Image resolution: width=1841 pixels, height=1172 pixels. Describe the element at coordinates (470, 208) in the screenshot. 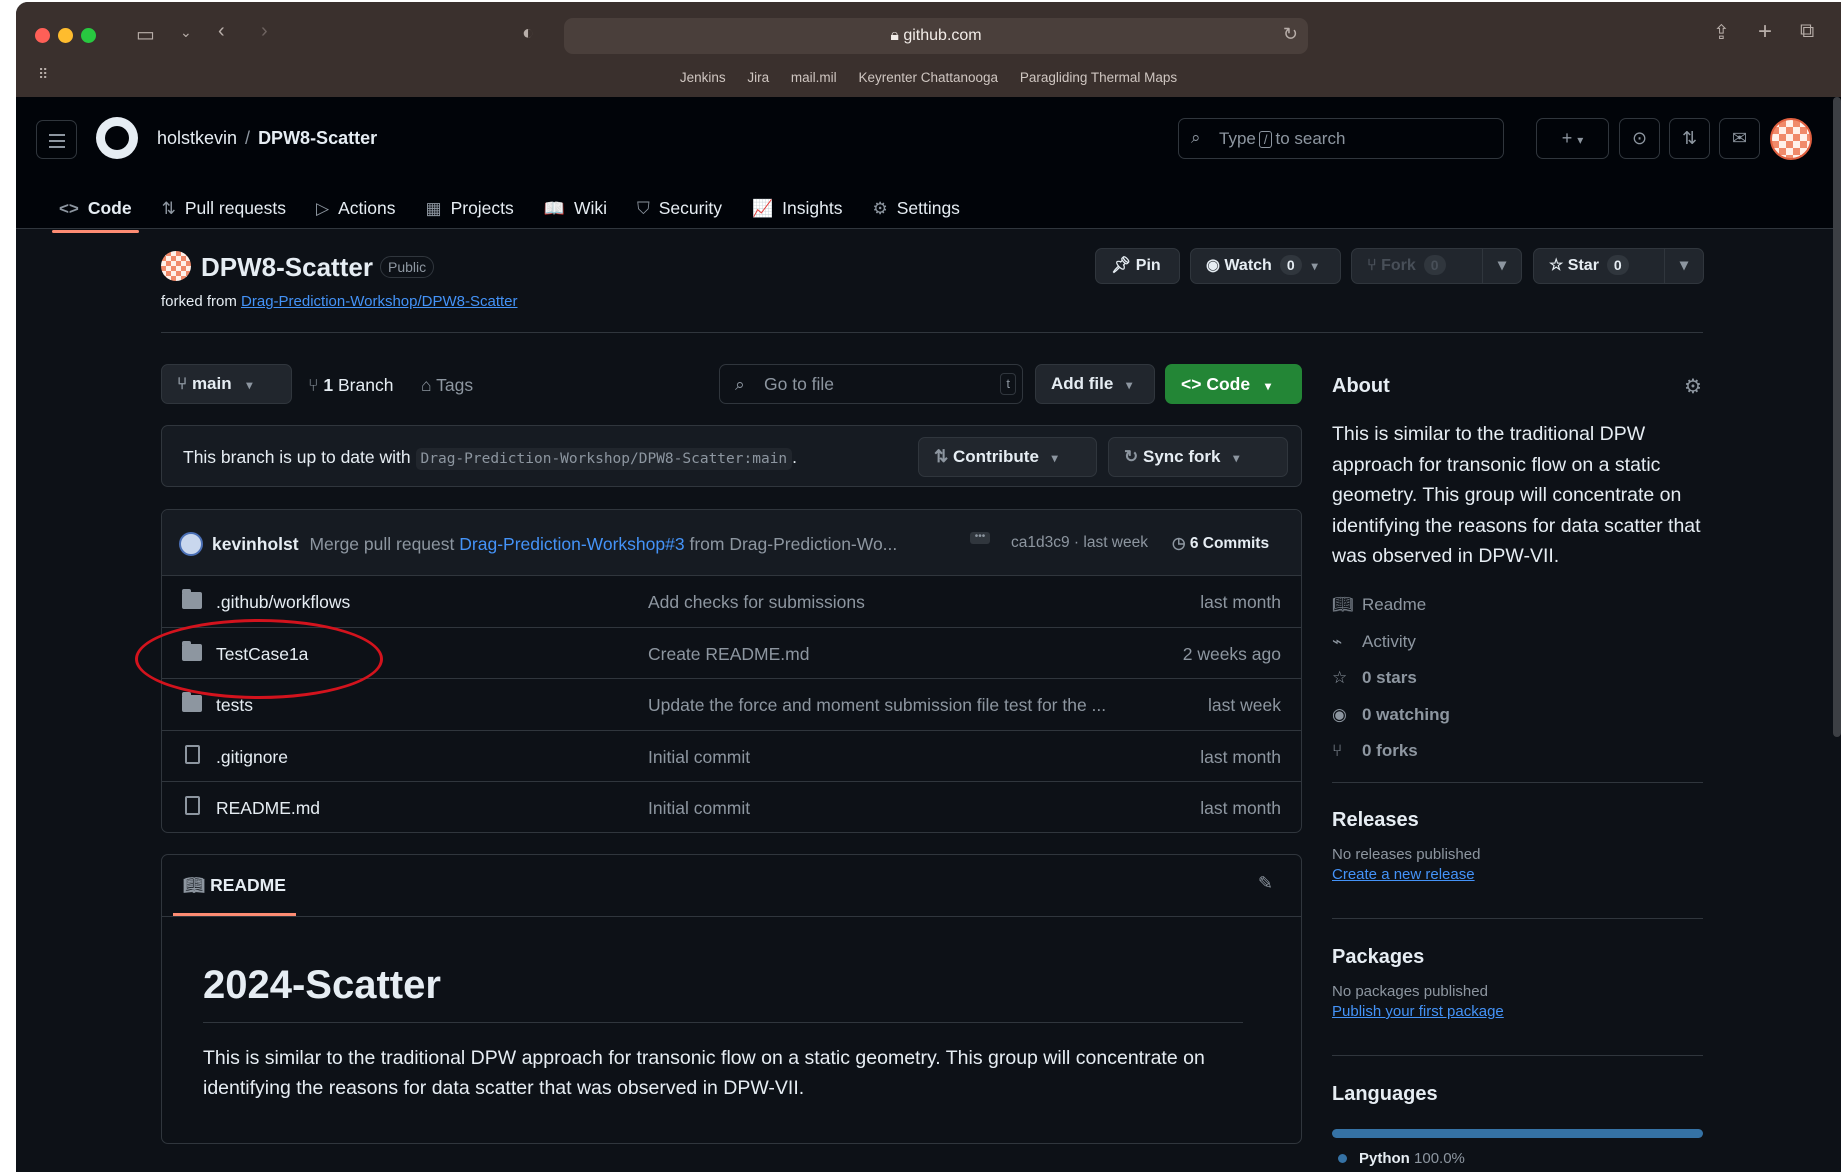

I see `tab-projects: ▦ Projects` at that location.